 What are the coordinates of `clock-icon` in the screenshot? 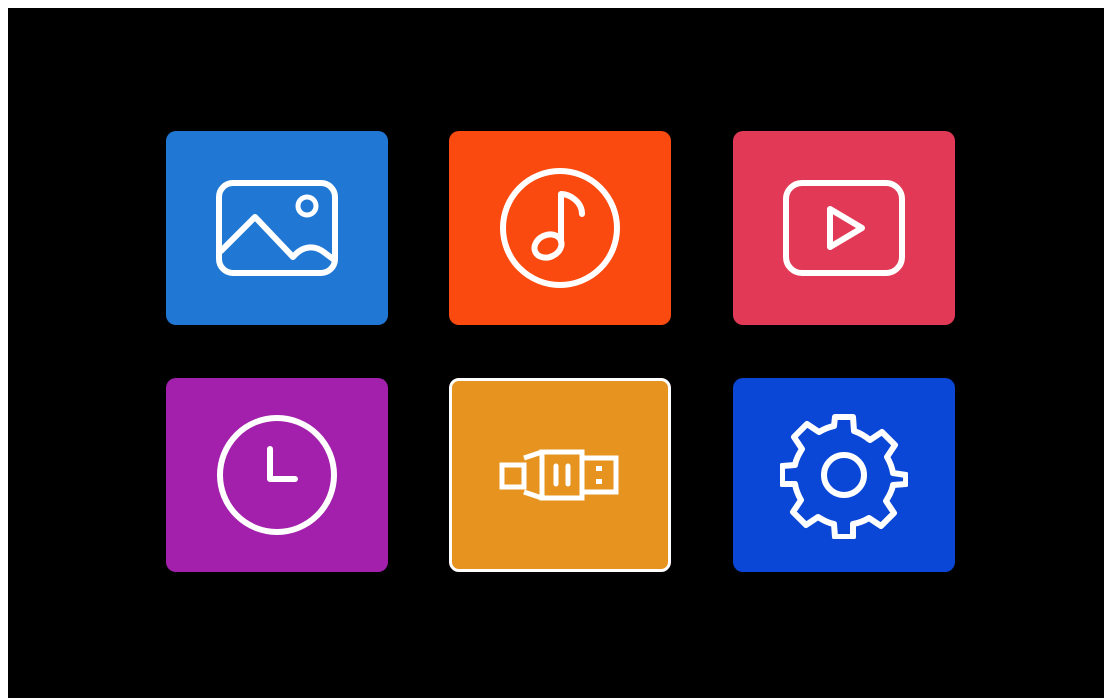 It's located at (277, 475).